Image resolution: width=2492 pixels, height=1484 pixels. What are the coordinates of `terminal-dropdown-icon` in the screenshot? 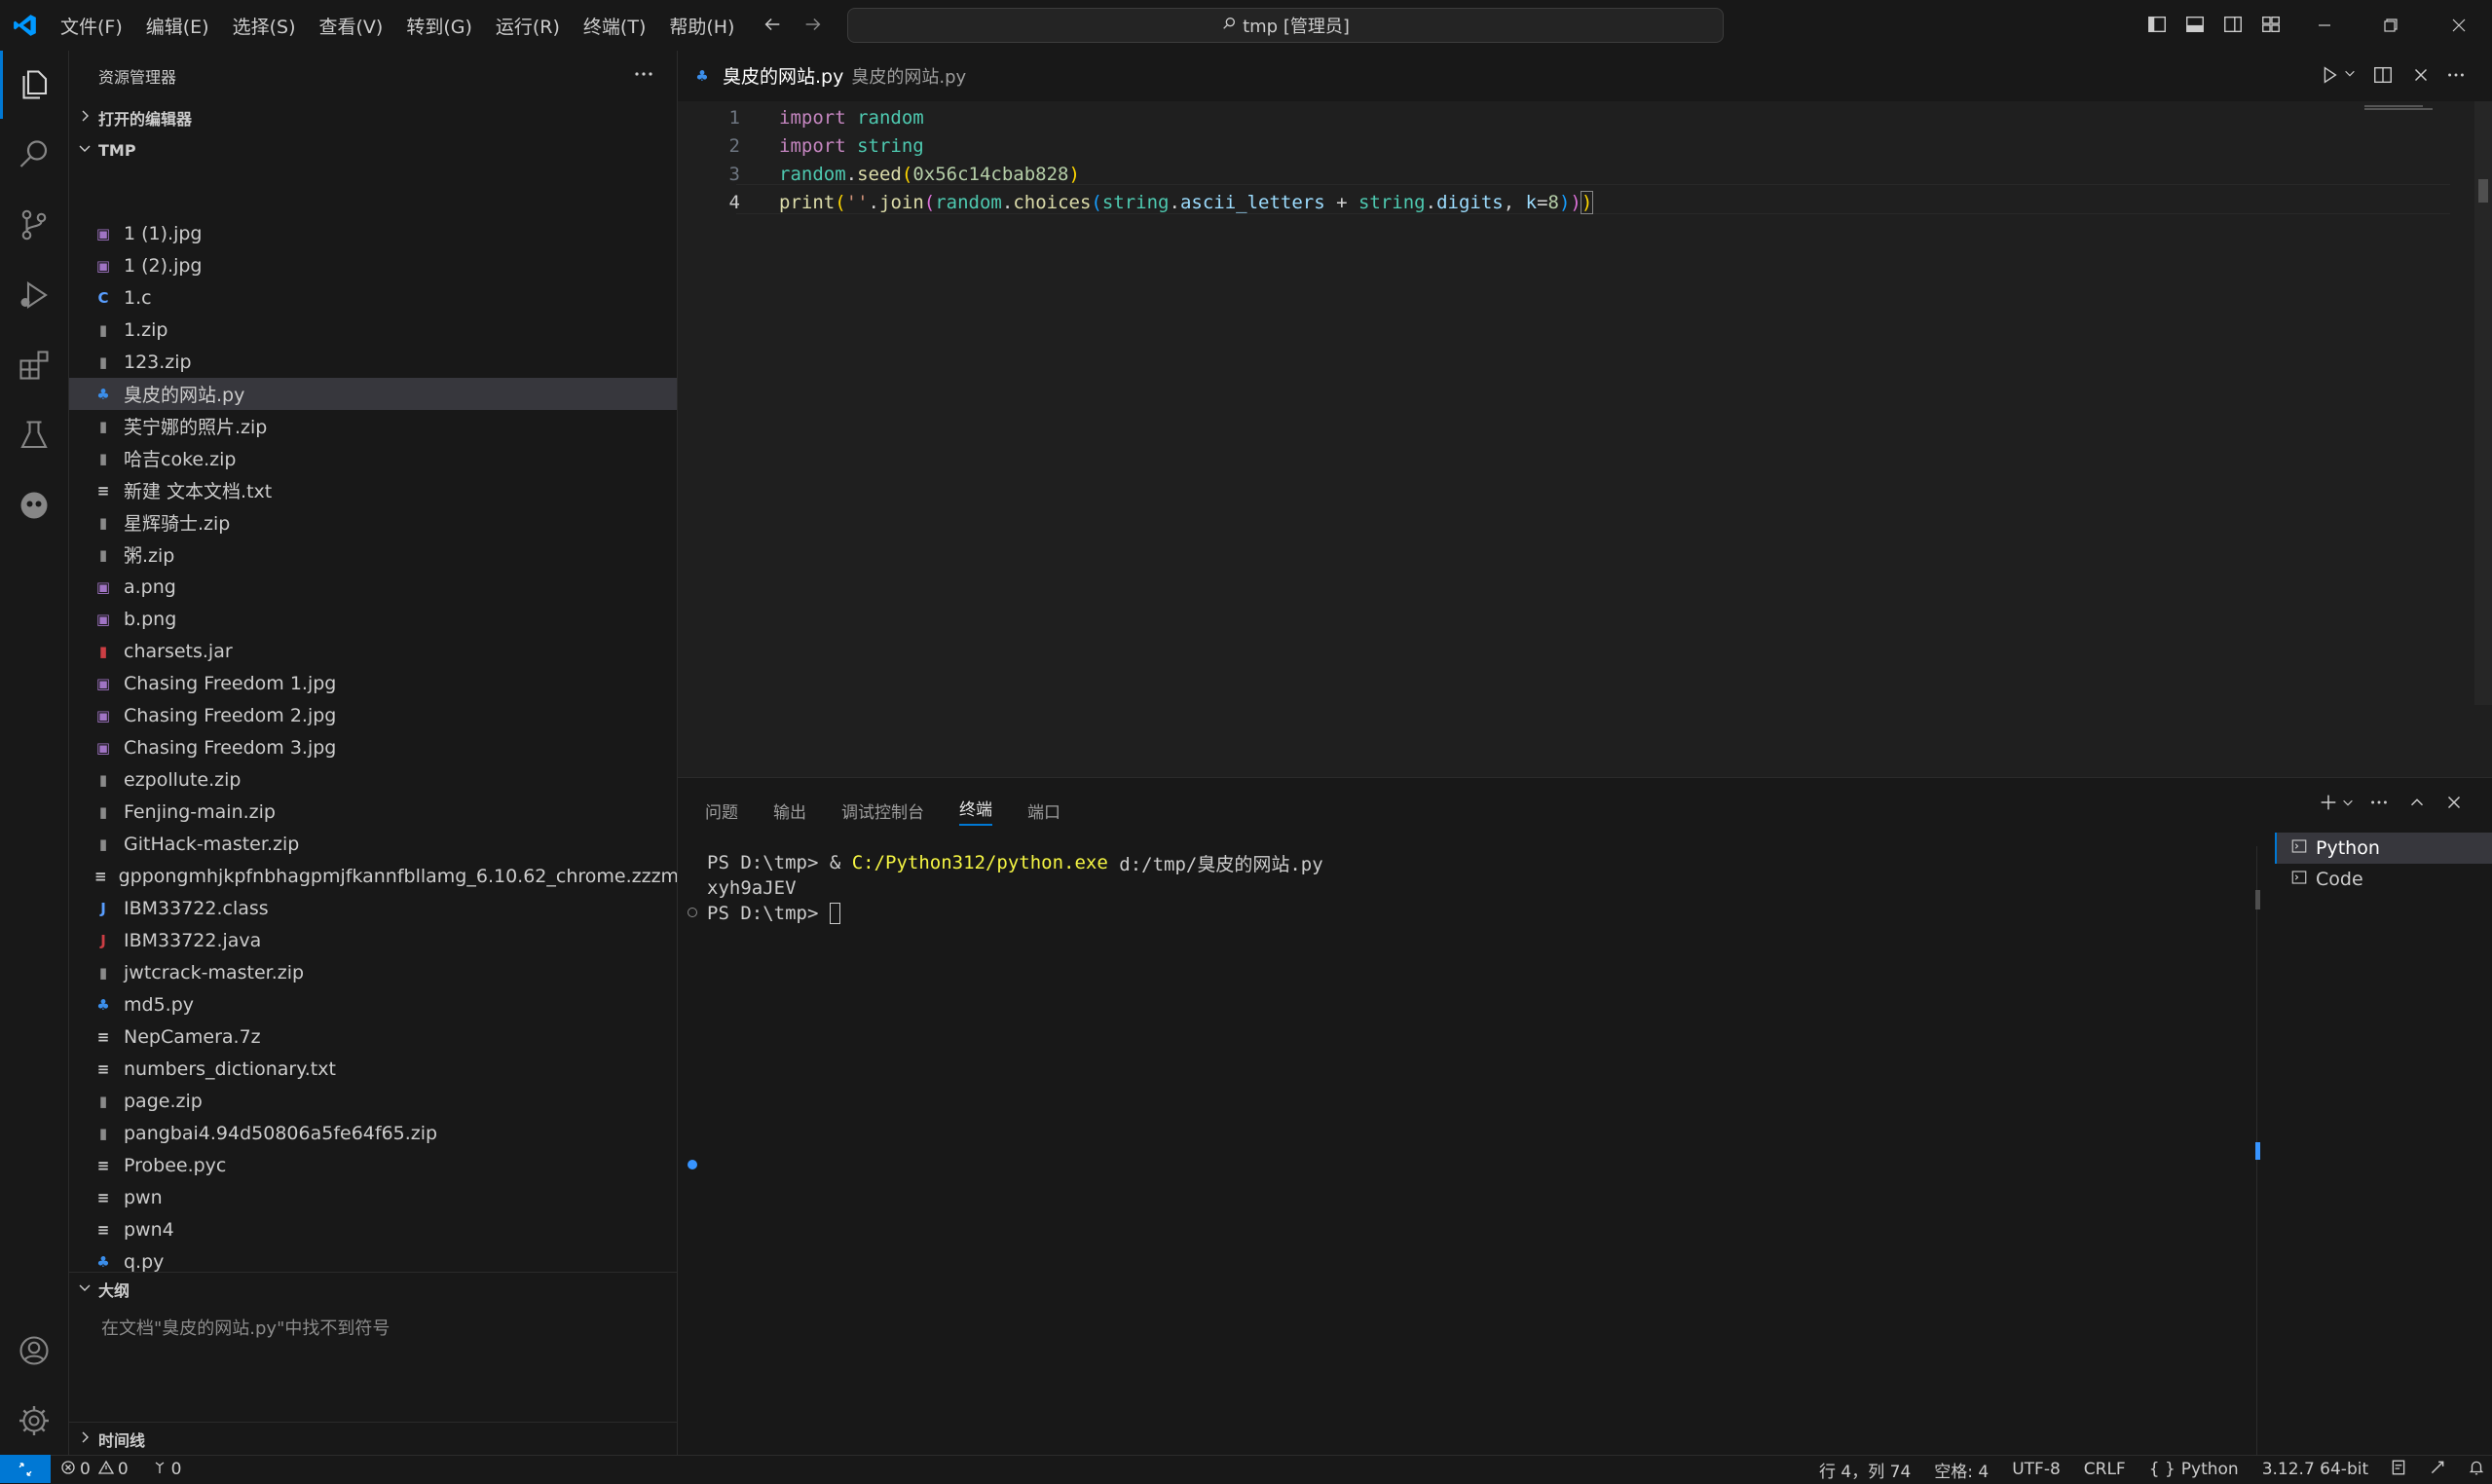 It's located at (2348, 802).